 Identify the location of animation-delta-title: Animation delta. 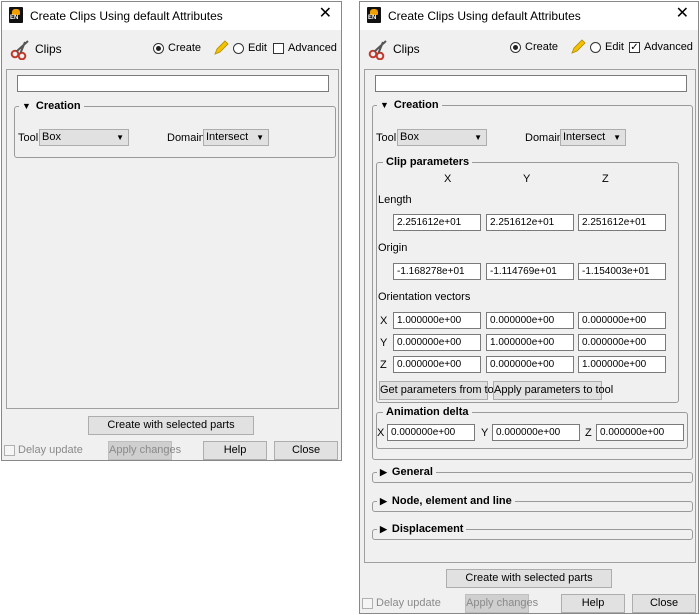
(427, 412).